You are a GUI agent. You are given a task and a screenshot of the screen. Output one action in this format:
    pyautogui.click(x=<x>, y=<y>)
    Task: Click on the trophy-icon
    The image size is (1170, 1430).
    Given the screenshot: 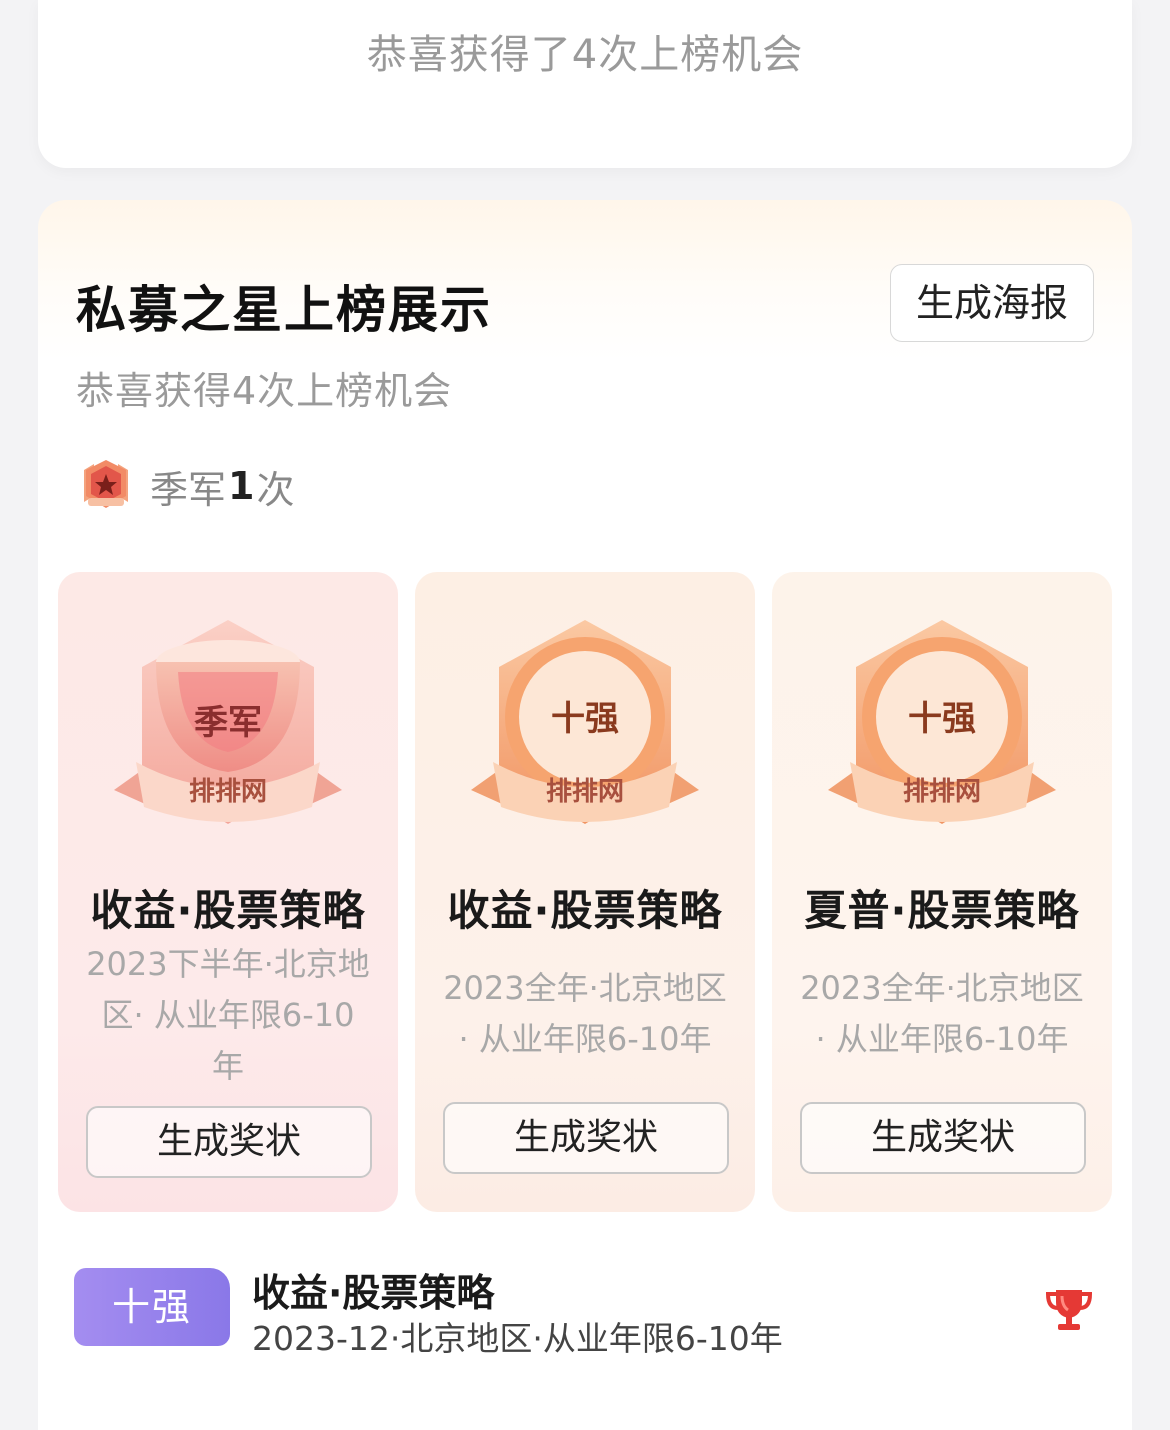 What is the action you would take?
    pyautogui.click(x=1069, y=1309)
    